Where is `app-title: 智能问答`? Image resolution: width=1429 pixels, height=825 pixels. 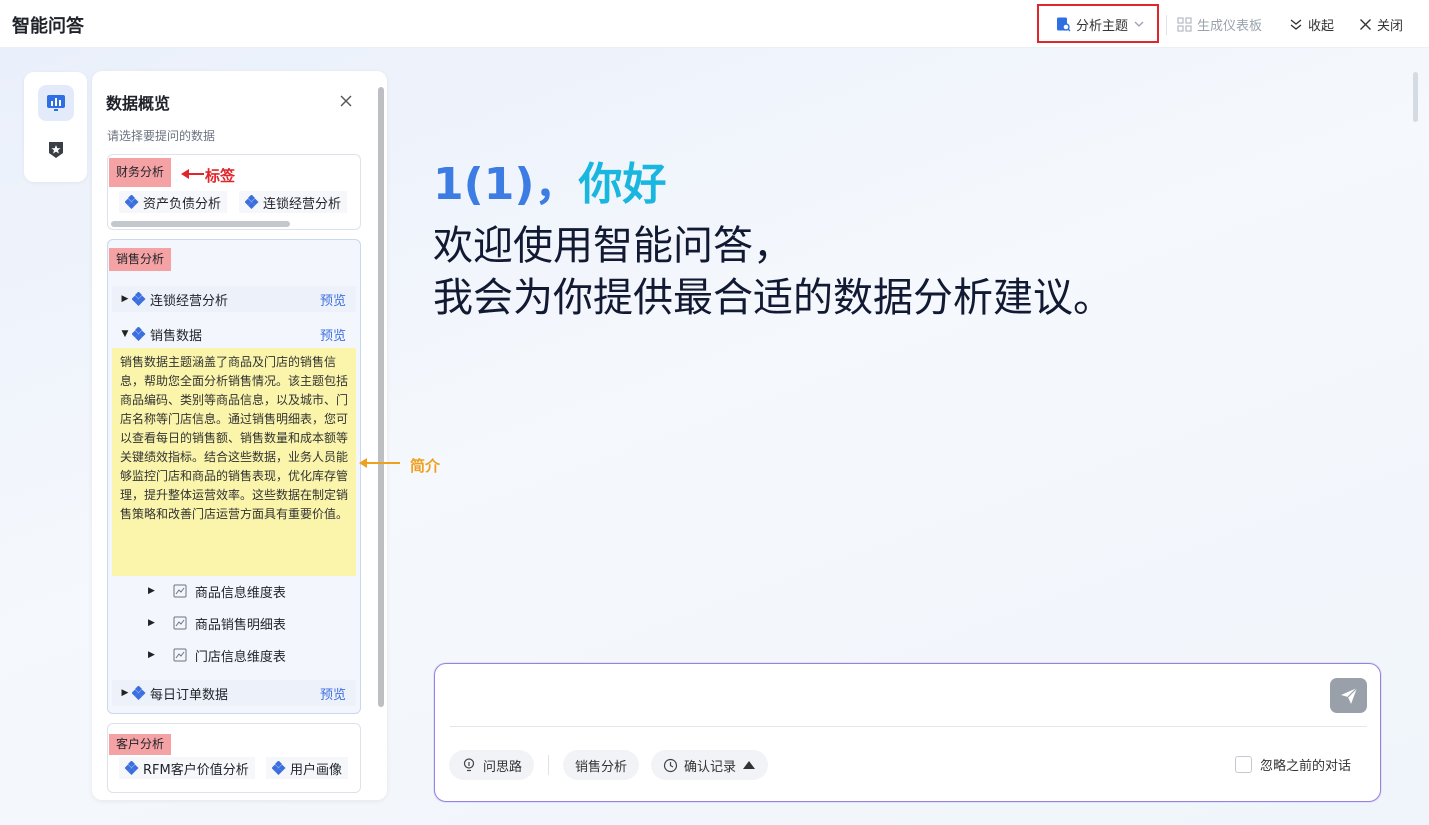
app-title: 智能问答 is located at coordinates (48, 26).